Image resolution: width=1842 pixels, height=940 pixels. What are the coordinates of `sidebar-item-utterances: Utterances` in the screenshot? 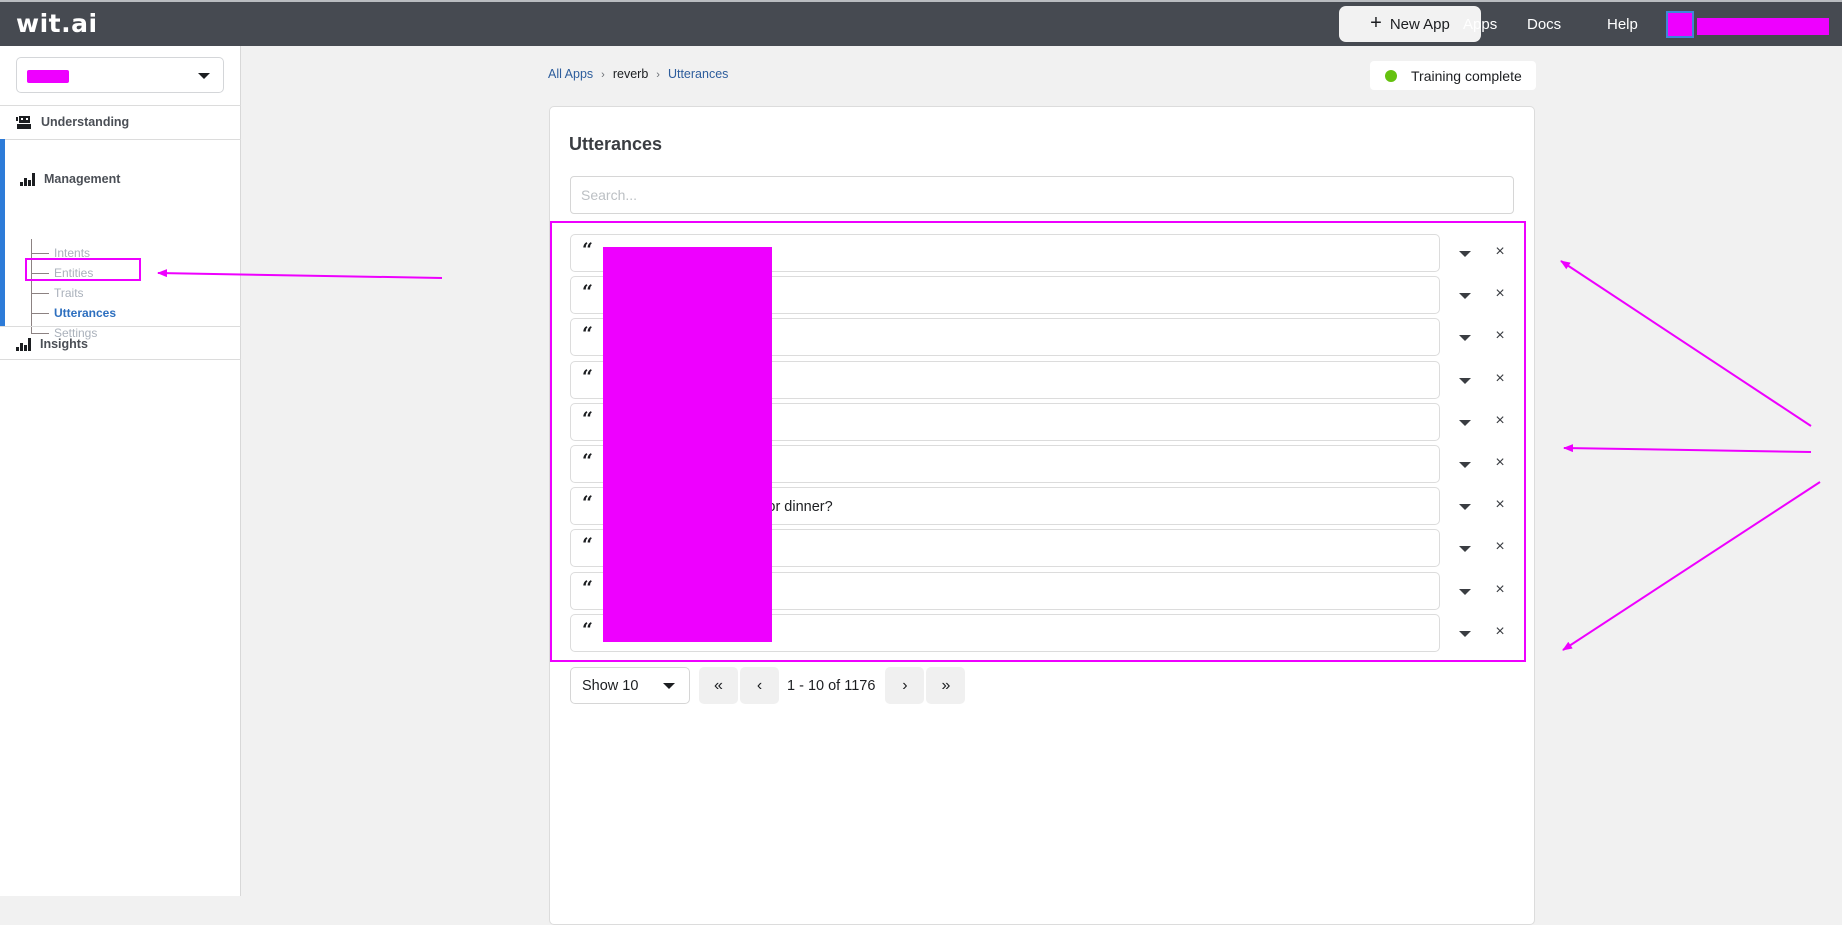 It's located at (85, 313).